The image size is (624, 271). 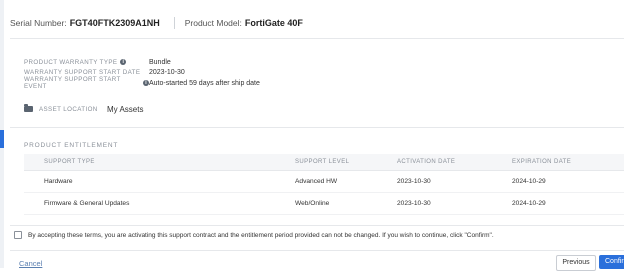 I want to click on left-edge-accent, so click(x=2, y=139).